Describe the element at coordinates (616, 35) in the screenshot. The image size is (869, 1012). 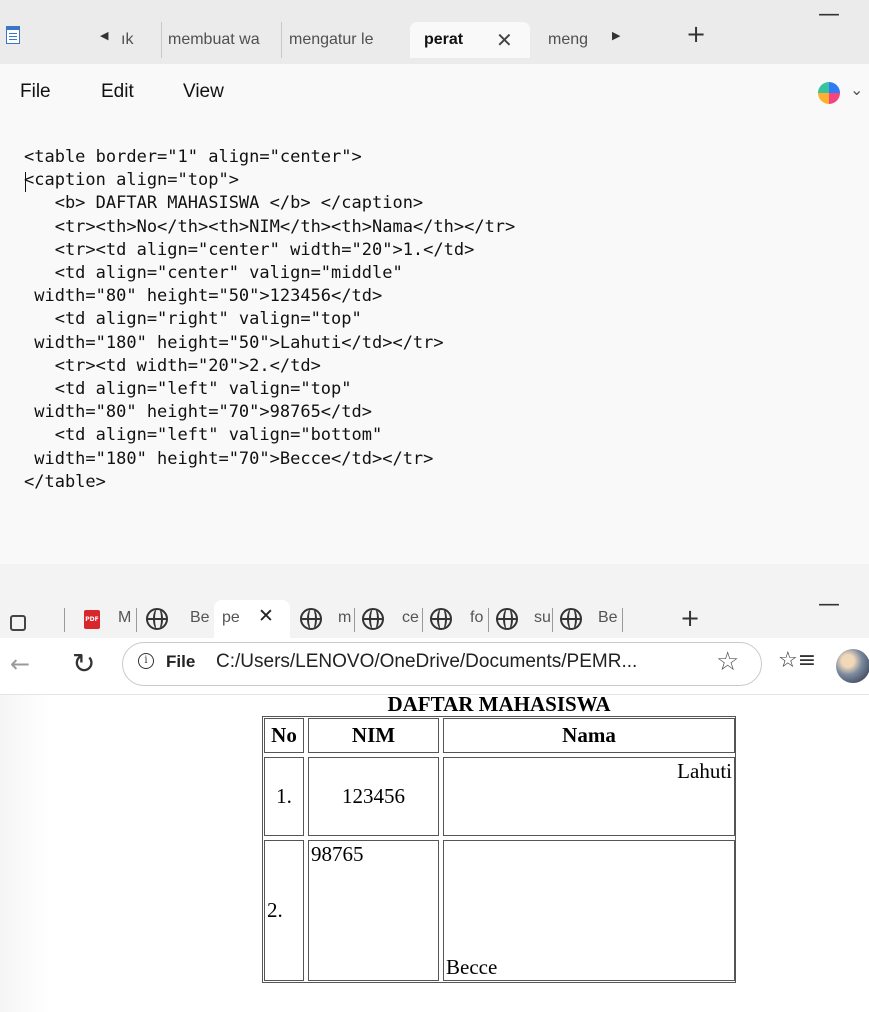
I see `scroll-tabs-right-icon: ▶` at that location.